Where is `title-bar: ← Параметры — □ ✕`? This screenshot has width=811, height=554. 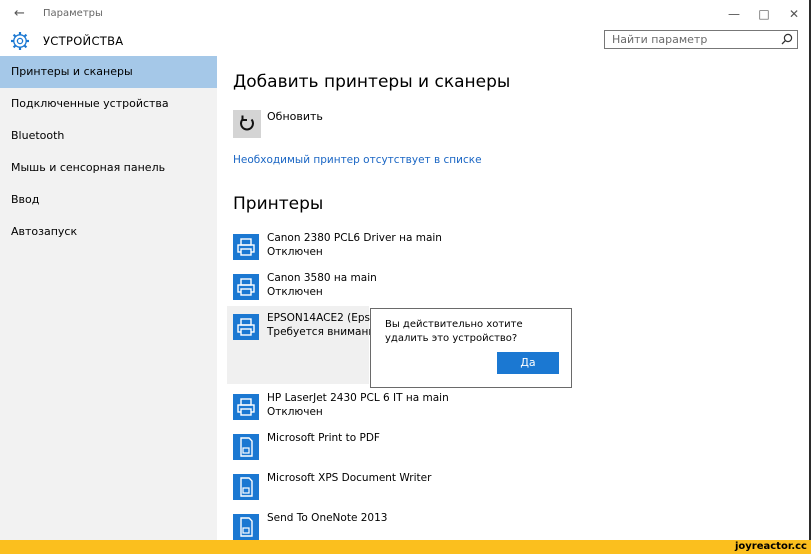
title-bar: ← Параметры — □ ✕ is located at coordinates (404, 15).